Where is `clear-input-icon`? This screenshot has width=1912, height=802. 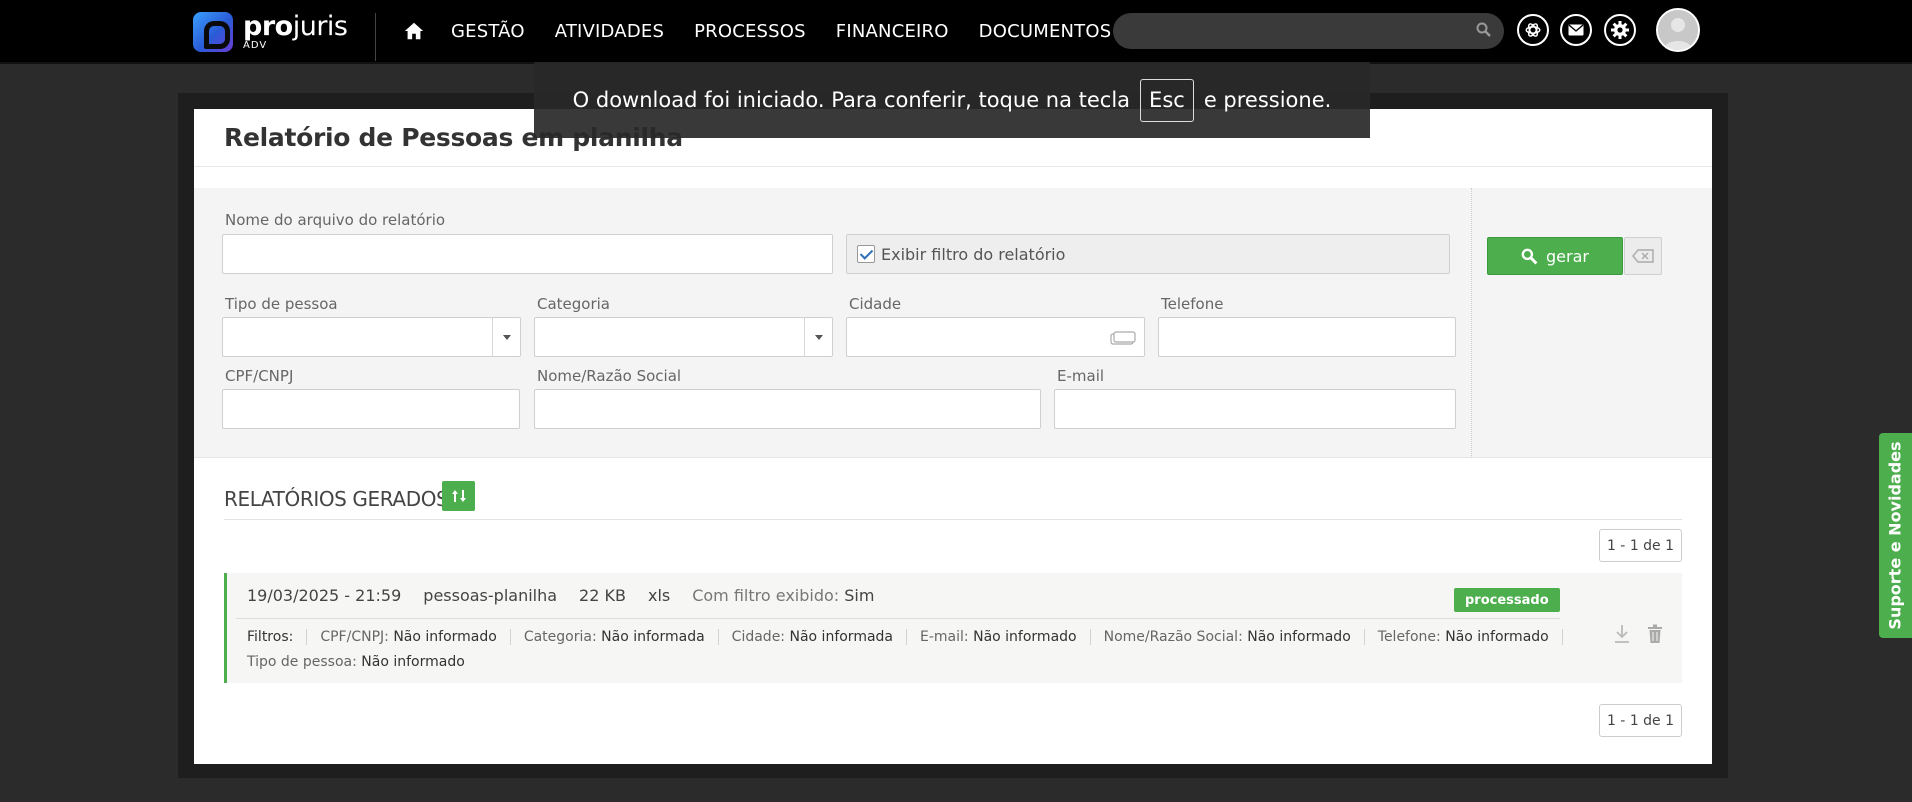
clear-input-icon is located at coordinates (1643, 256).